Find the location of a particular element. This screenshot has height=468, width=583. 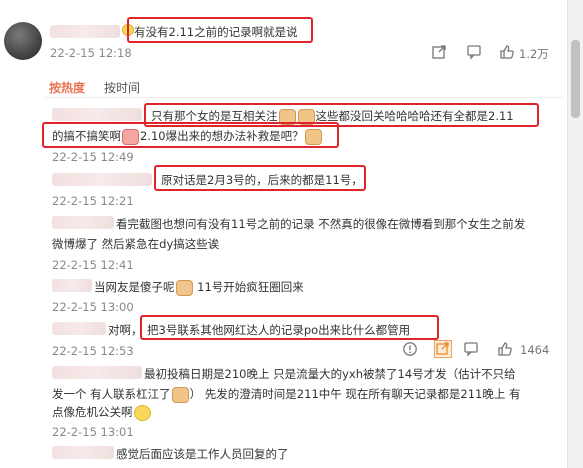

reply-5-like-count: 1464 is located at coordinates (535, 350).